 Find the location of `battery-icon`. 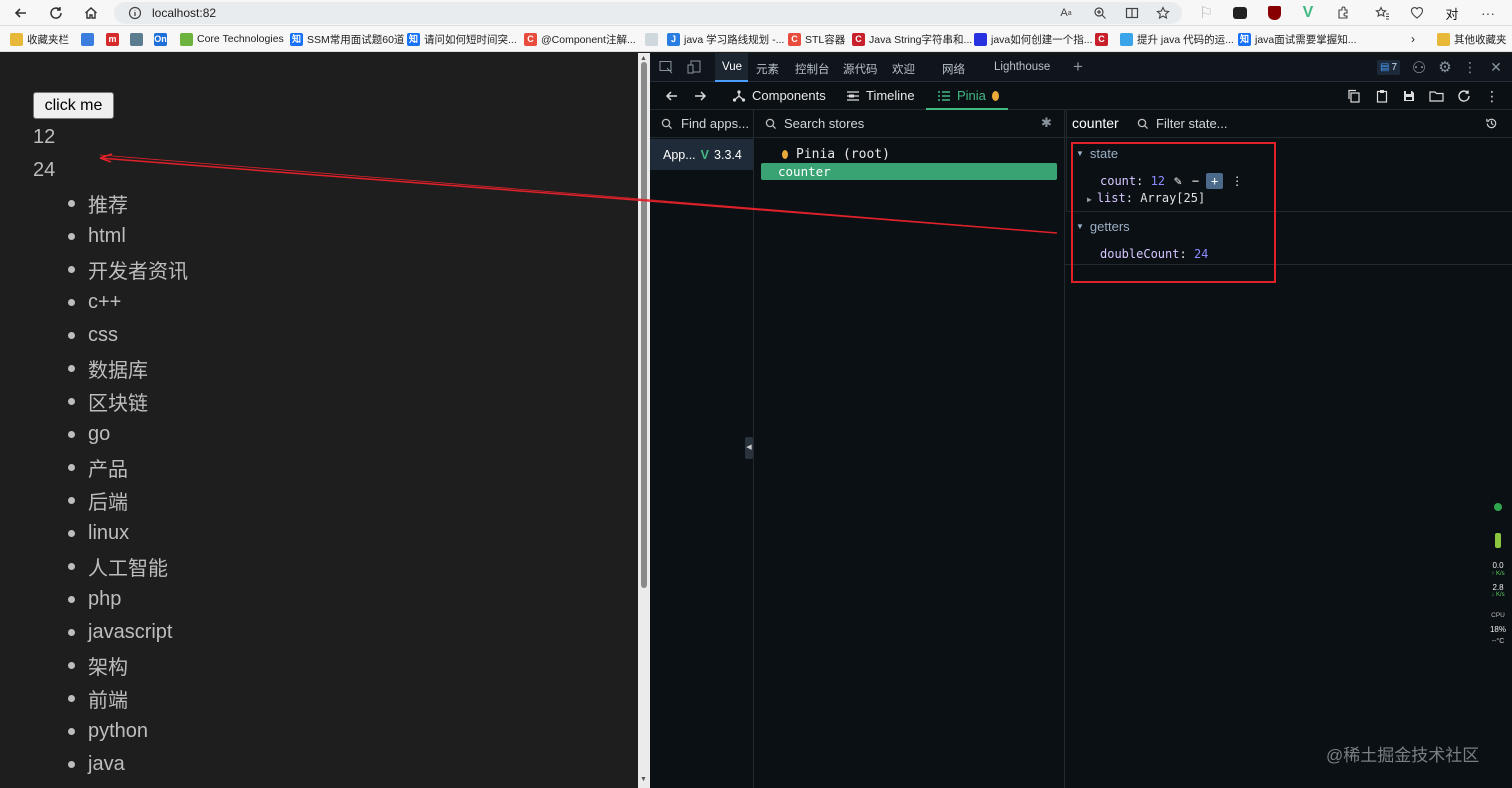

battery-icon is located at coordinates (1498, 540).